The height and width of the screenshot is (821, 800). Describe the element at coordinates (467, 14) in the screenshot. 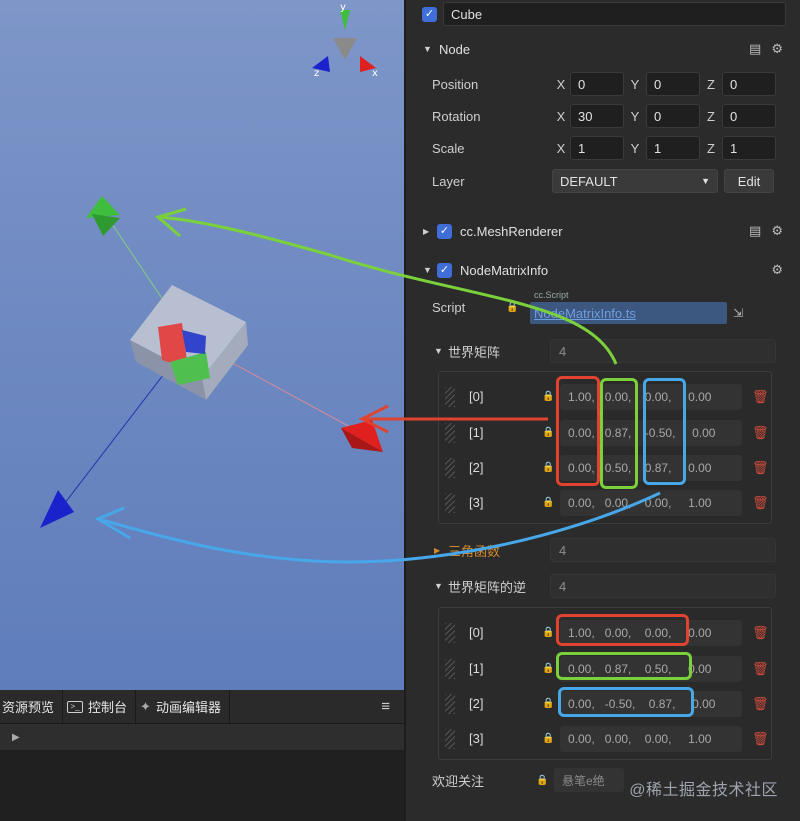

I see `node-name-value: Cube` at that location.